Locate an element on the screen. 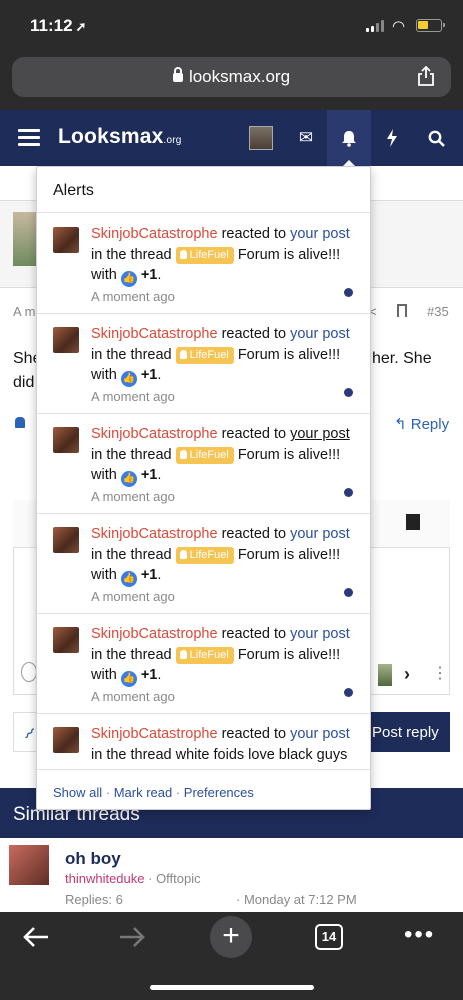 Image resolution: width=463 pixels, height=1000 pixels. post-meta: A m is located at coordinates (24, 311).